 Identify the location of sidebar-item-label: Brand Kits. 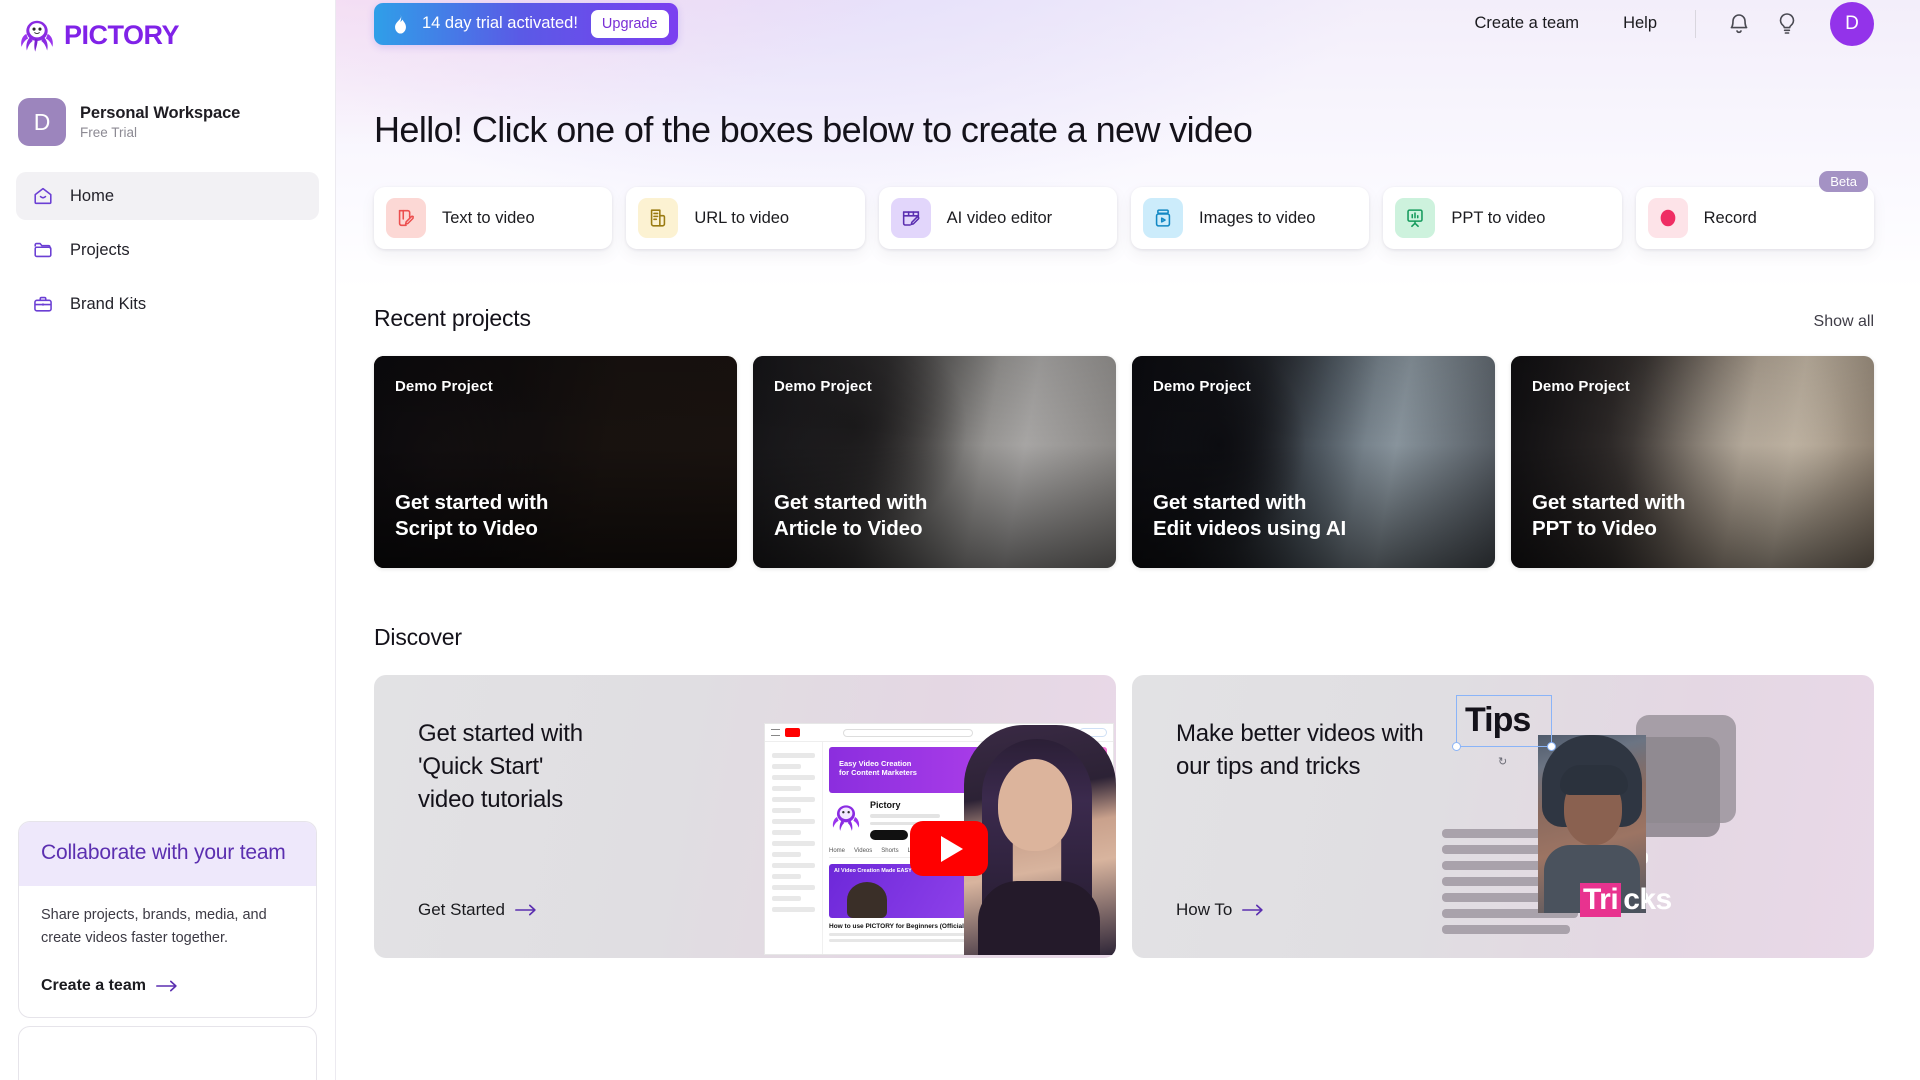
(108, 303).